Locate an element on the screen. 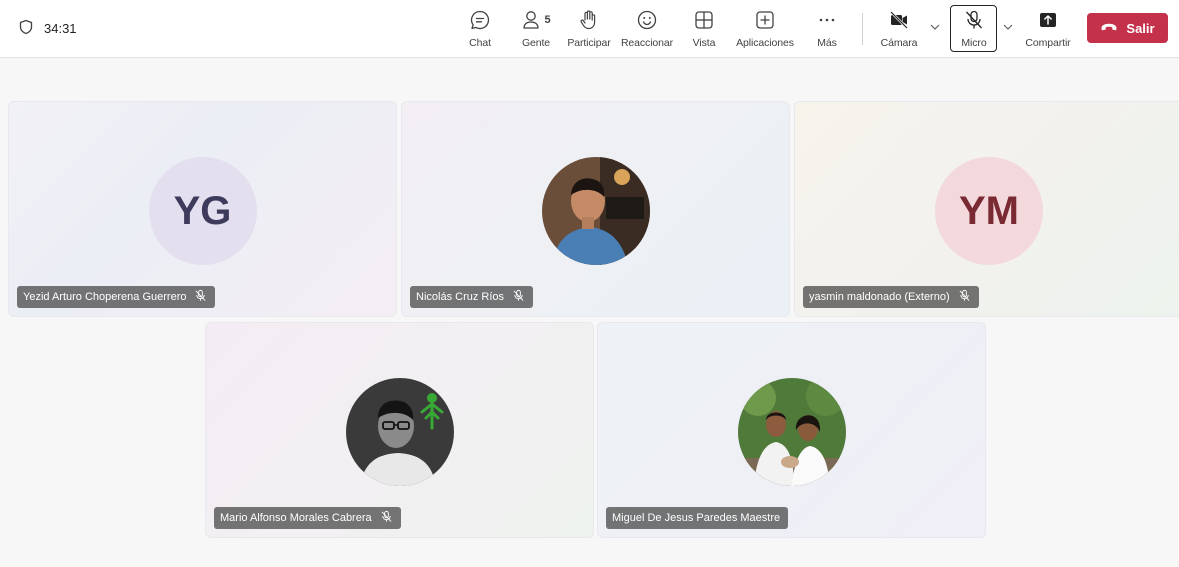 This screenshot has width=1179, height=567. participant-name: Mario Alfonso Morales Cabrera is located at coordinates (296, 518).